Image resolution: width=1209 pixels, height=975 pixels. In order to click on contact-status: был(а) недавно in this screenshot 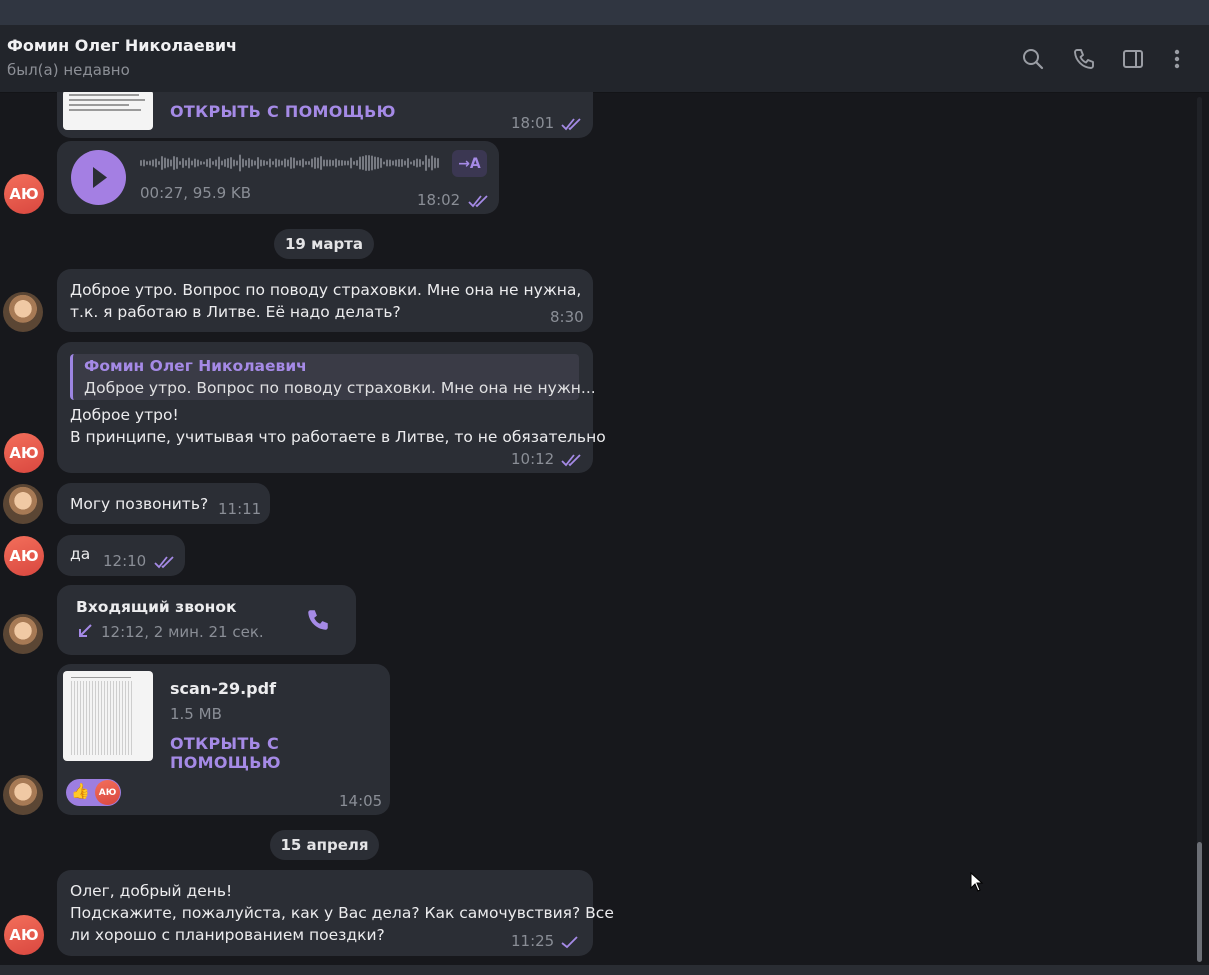, I will do `click(68, 70)`.